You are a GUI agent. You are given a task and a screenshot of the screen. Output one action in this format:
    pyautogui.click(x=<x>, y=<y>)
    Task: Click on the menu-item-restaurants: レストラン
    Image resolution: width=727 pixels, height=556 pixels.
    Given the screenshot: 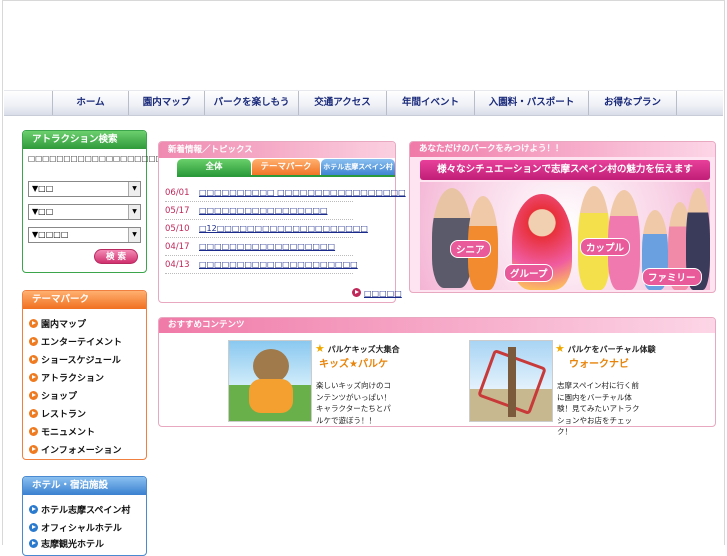 What is the action you would take?
    pyautogui.click(x=57, y=415)
    